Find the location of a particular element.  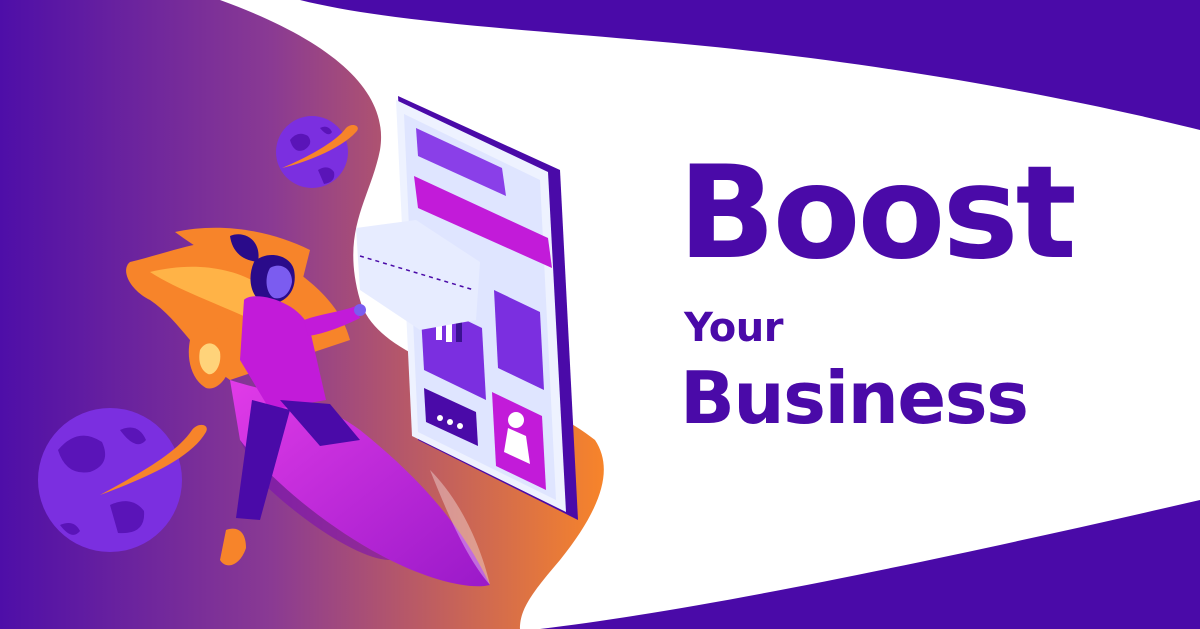

bottom-purple-band is located at coordinates (870, 564).